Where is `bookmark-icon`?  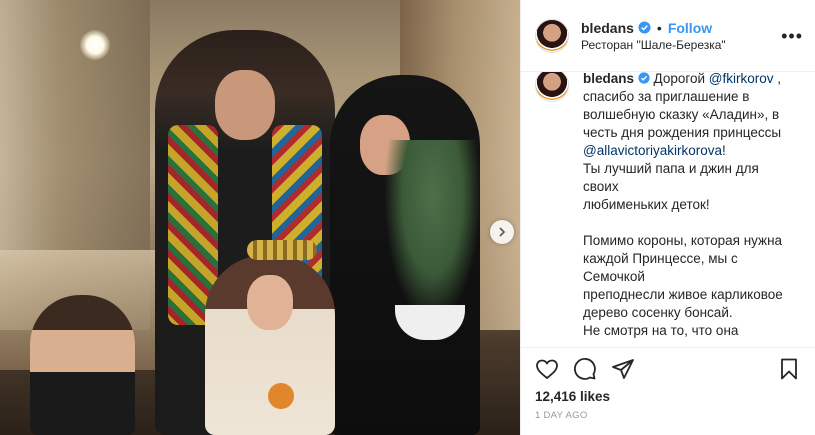
bookmark-icon is located at coordinates (789, 369).